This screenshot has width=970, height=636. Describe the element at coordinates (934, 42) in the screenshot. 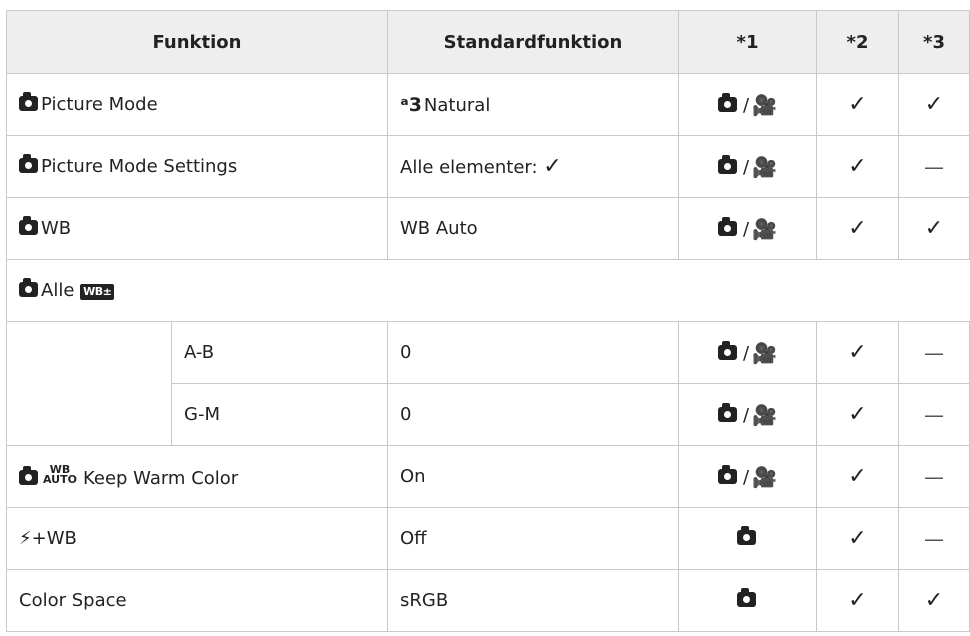

I see `header-col-3: *3` at that location.